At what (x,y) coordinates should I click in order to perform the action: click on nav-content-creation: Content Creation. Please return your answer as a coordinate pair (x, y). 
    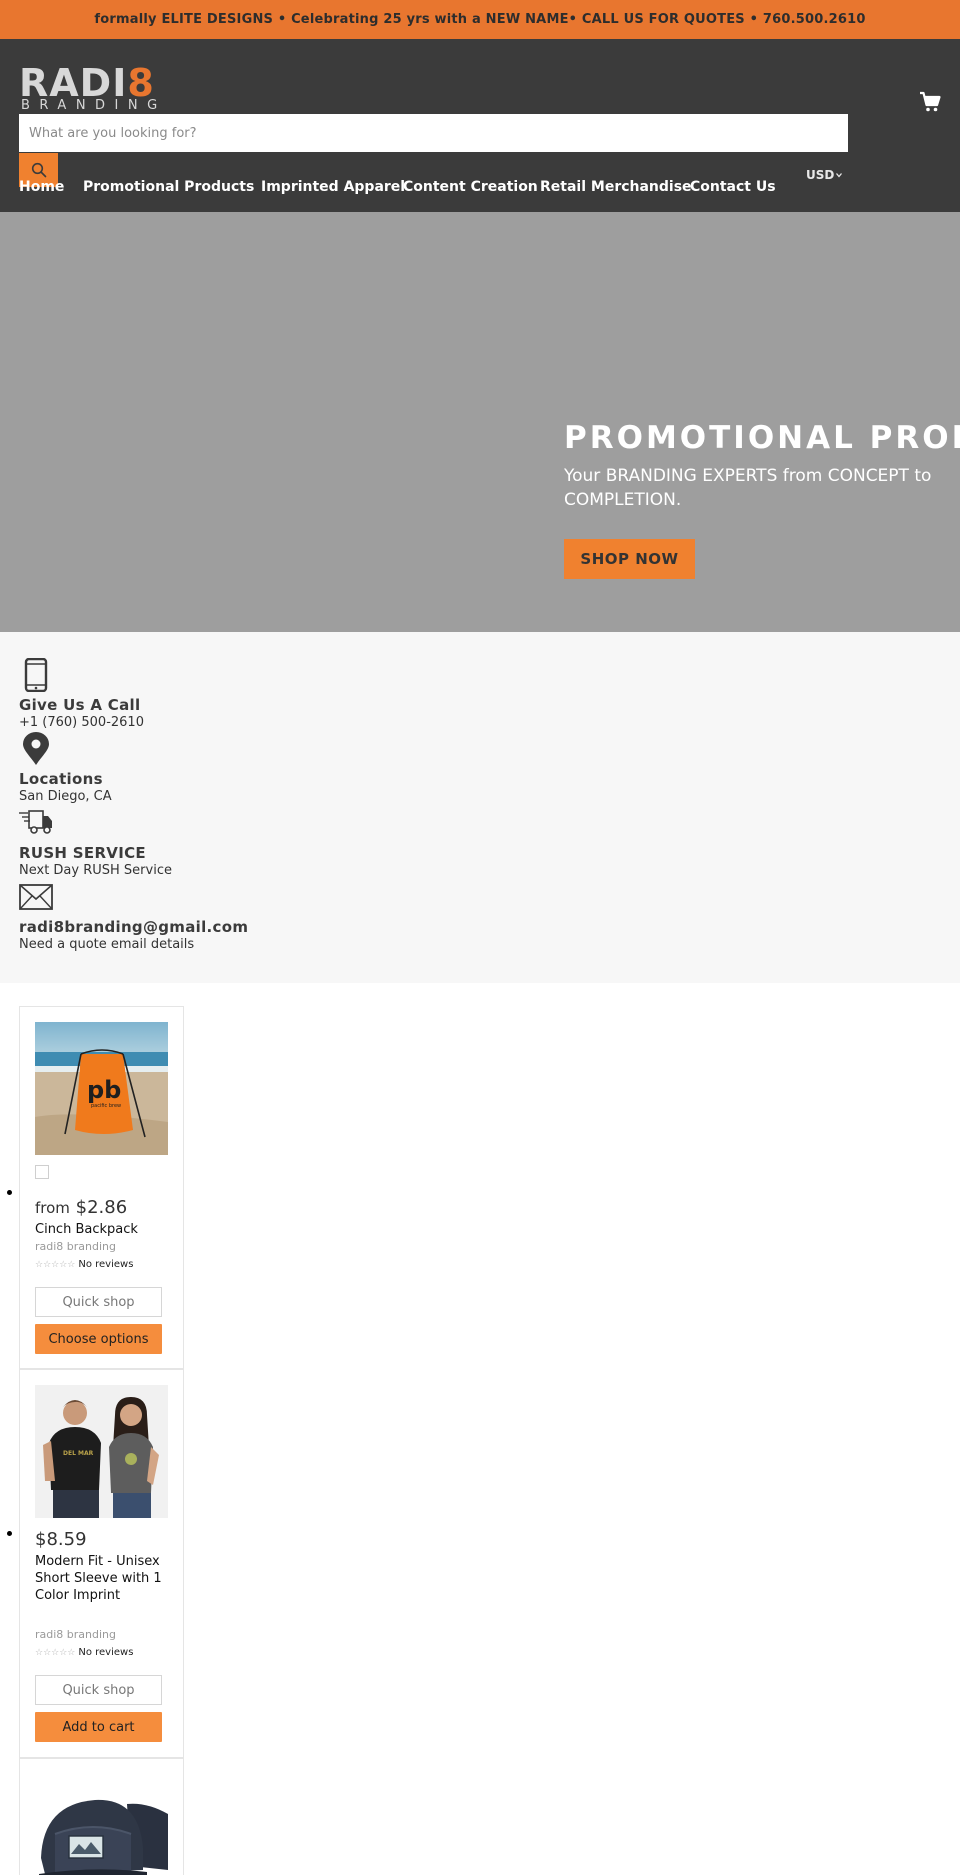
    Looking at the image, I should click on (470, 187).